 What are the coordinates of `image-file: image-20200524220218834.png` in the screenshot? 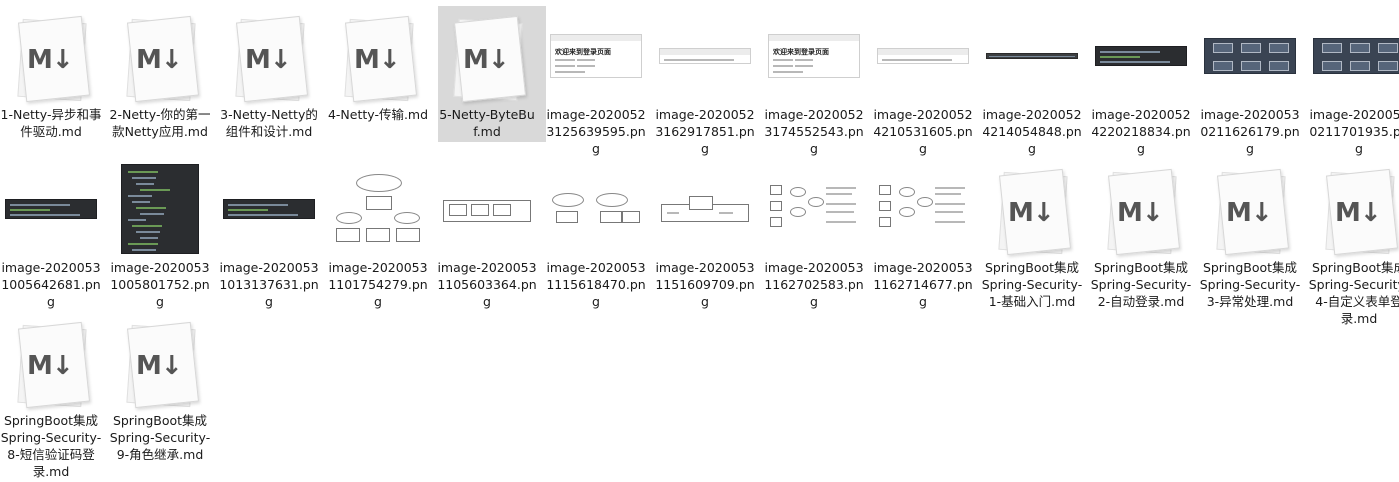 It's located at (1141, 81).